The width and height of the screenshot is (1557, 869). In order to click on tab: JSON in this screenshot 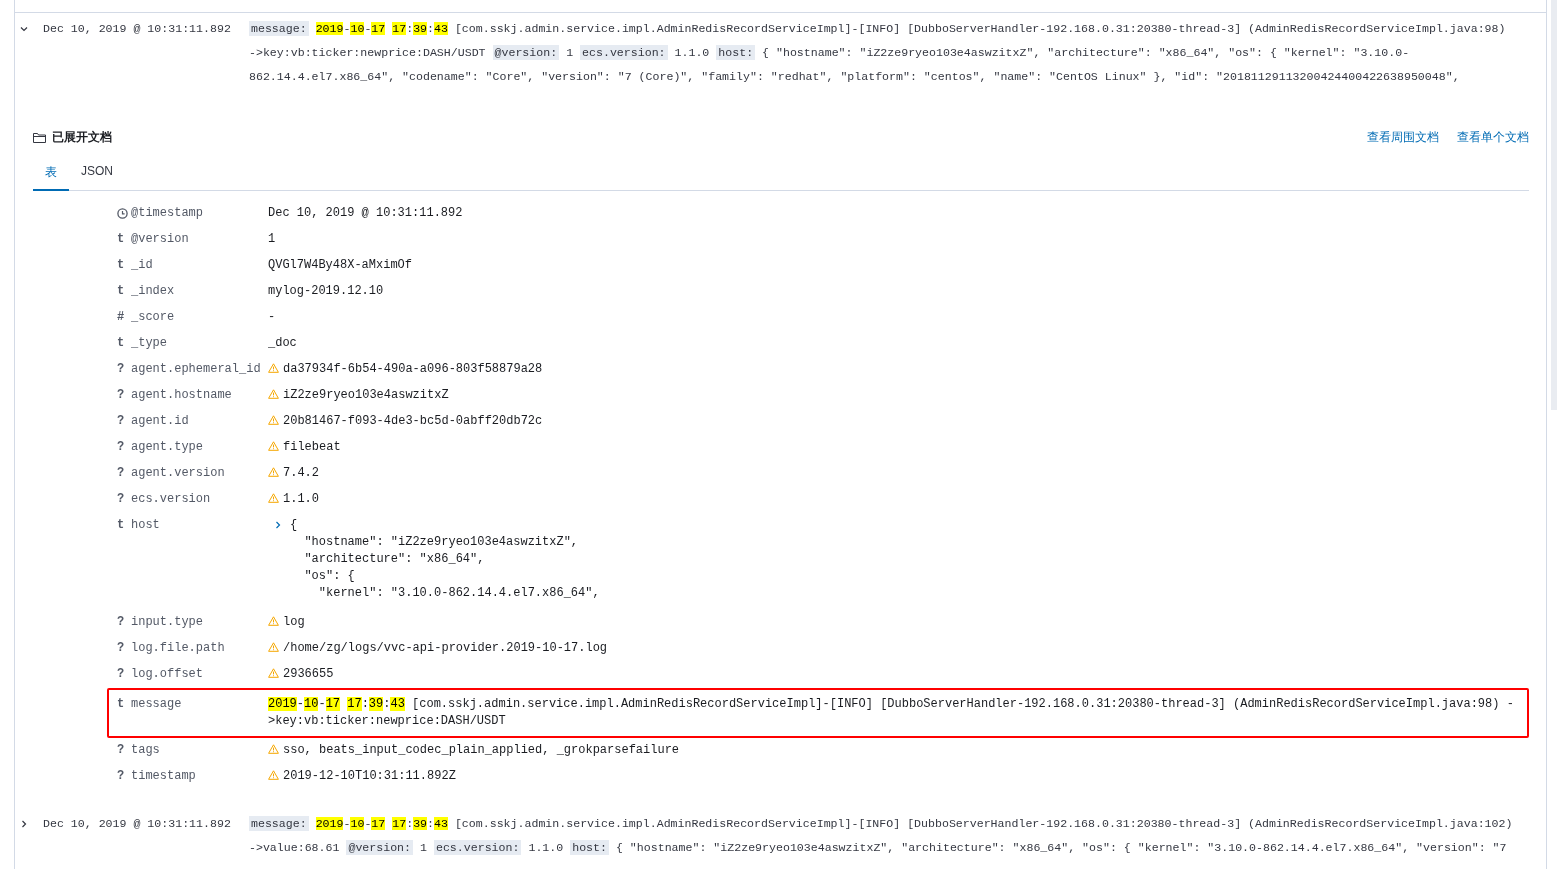, I will do `click(97, 172)`.